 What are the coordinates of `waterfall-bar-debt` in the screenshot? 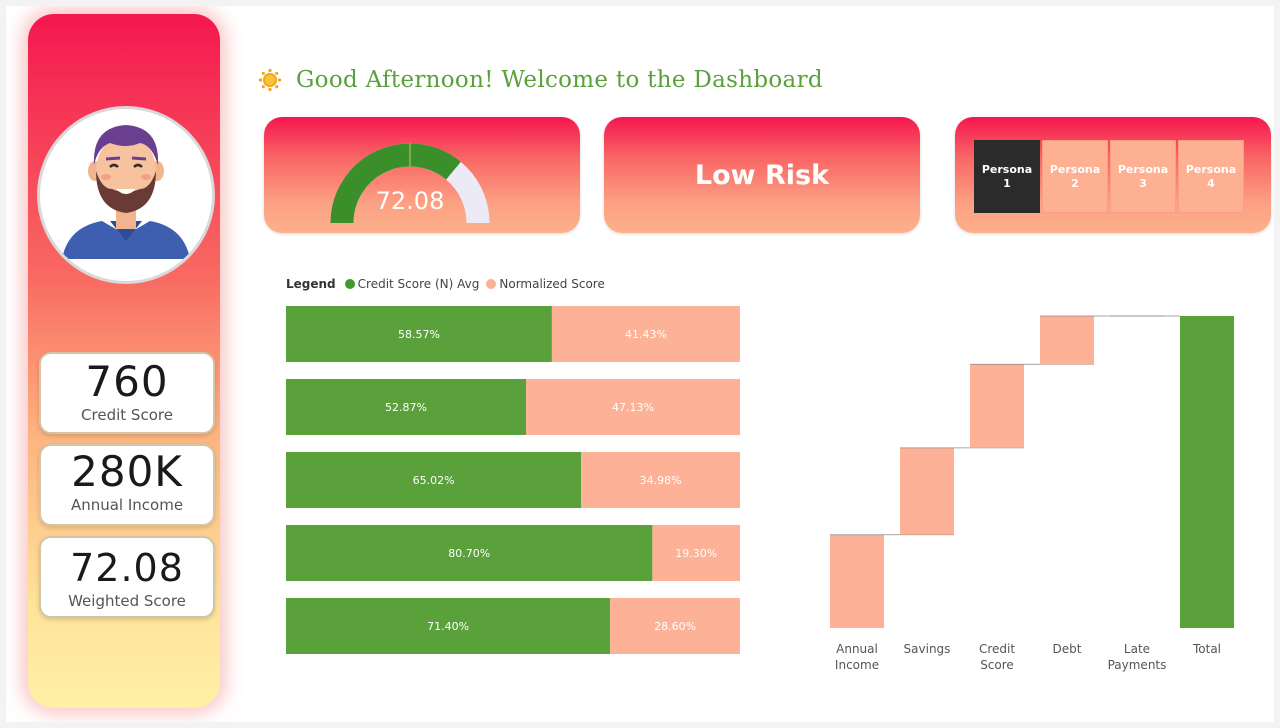 It's located at (1067, 340).